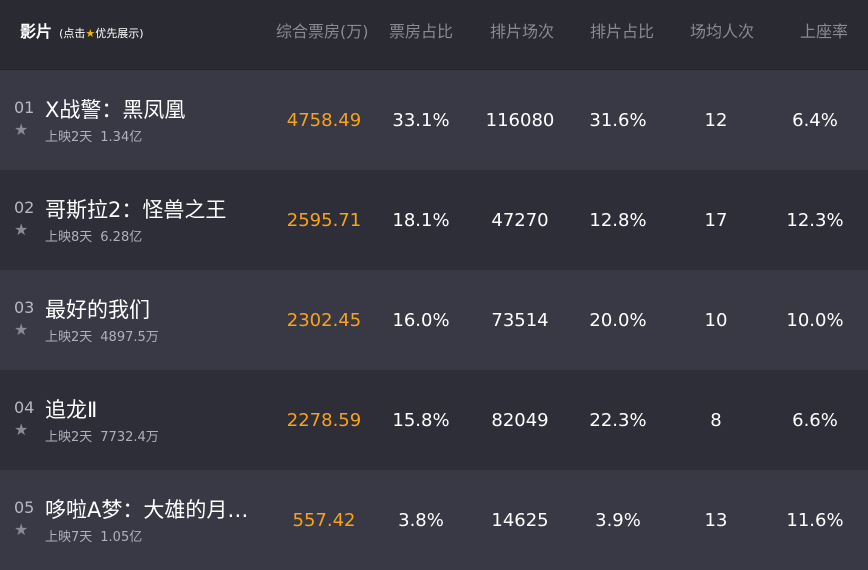 Image resolution: width=868 pixels, height=570 pixels. What do you see at coordinates (324, 120) in the screenshot?
I see `box-office-value: 4758.49` at bounding box center [324, 120].